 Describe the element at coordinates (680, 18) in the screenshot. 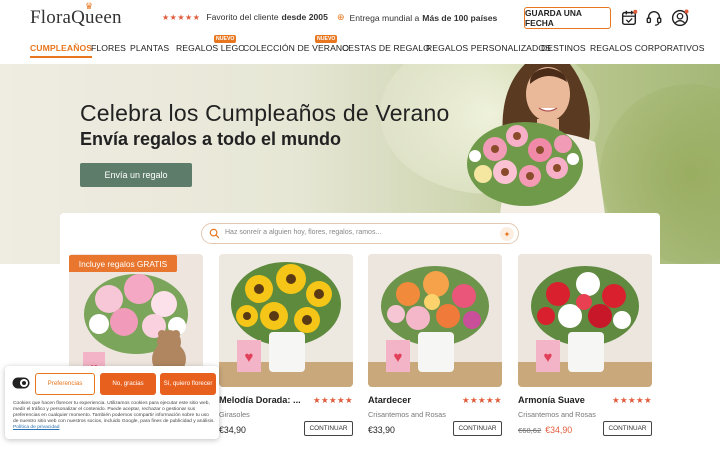

I see `user-icon` at that location.